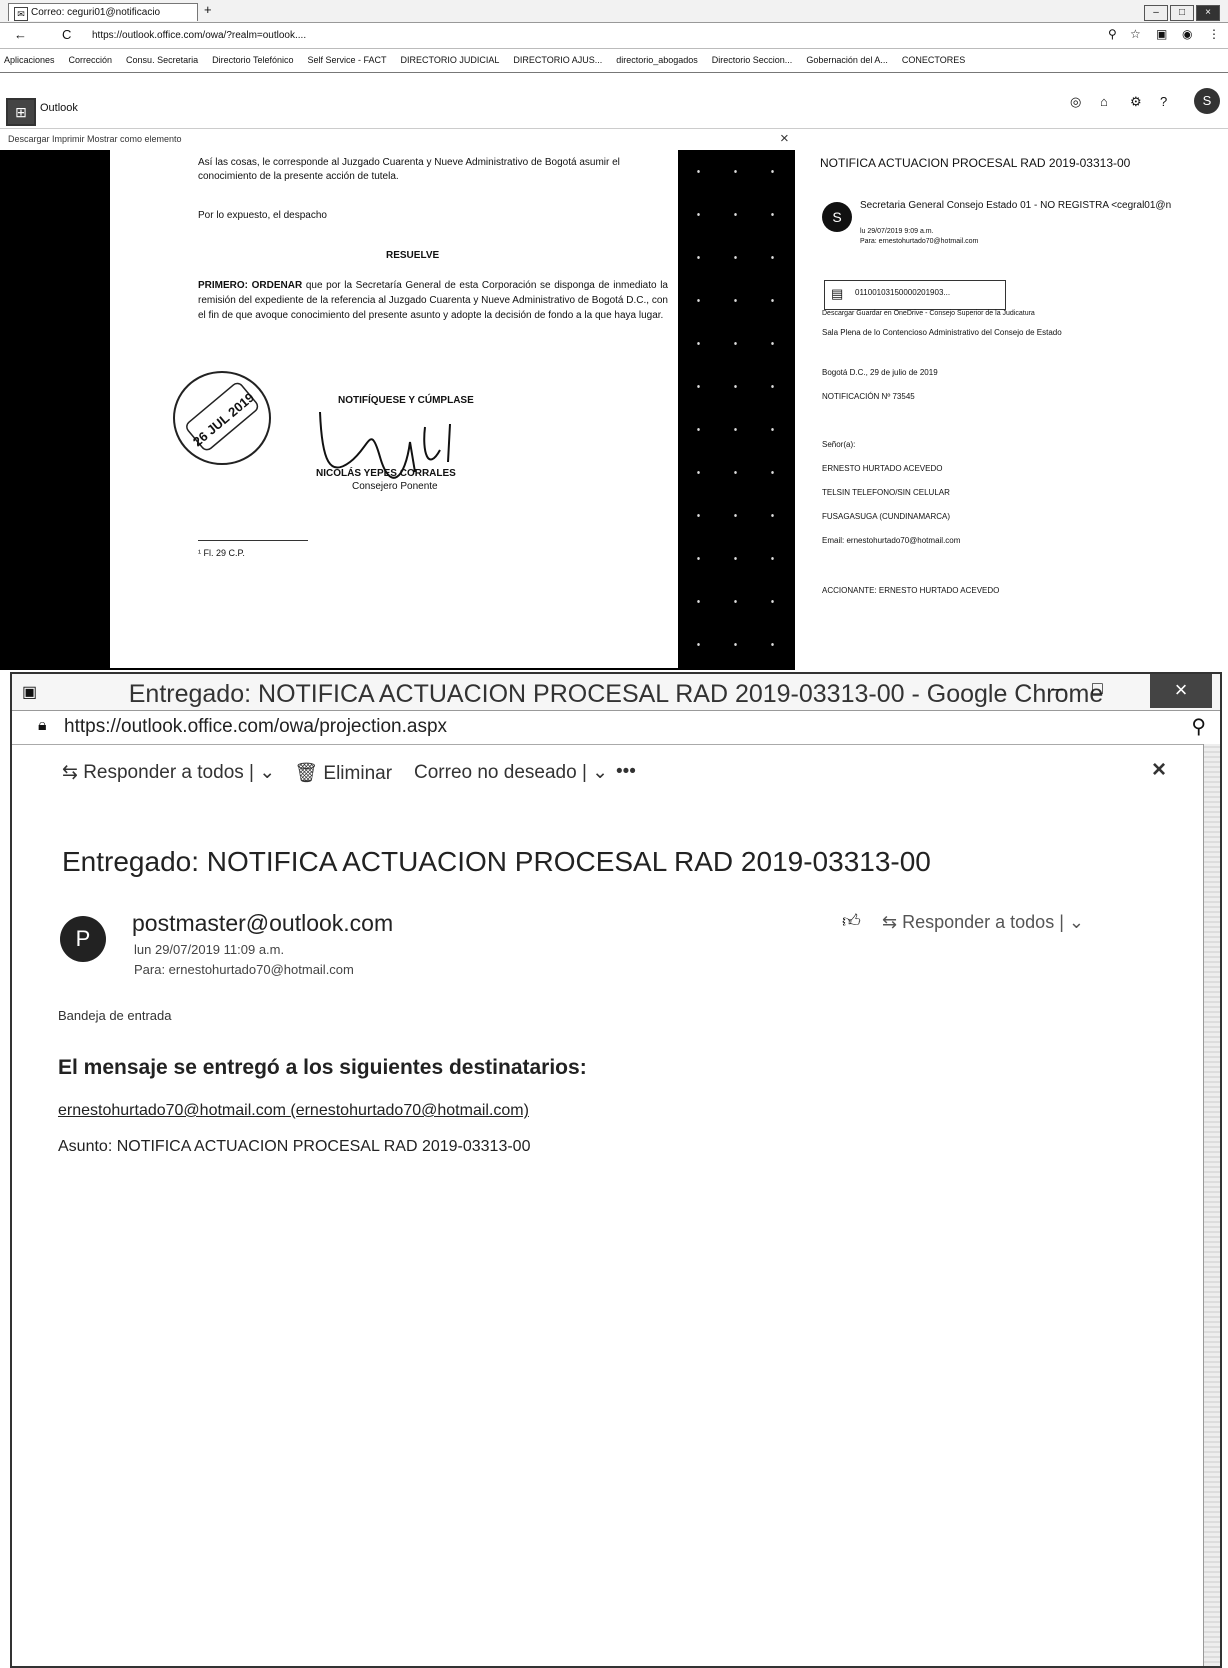 This screenshot has width=1228, height=1668. What do you see at coordinates (253, 540) in the screenshot?
I see `footnote-rule` at bounding box center [253, 540].